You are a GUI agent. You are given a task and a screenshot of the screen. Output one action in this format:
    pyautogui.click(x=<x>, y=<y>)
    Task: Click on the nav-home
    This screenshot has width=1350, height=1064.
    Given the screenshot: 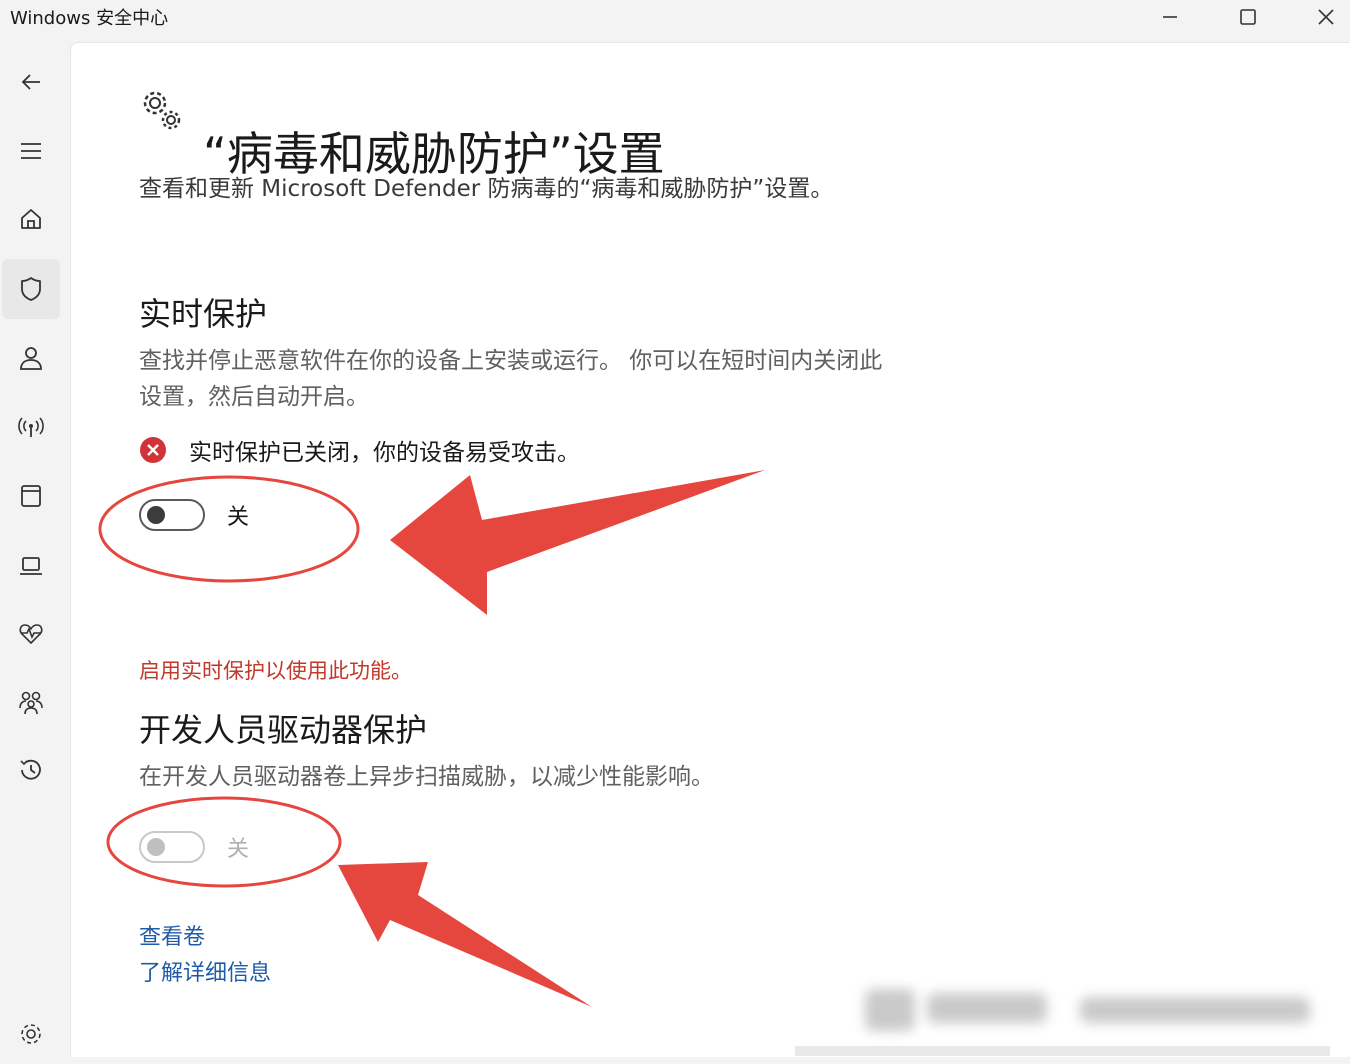 What is the action you would take?
    pyautogui.click(x=31, y=219)
    